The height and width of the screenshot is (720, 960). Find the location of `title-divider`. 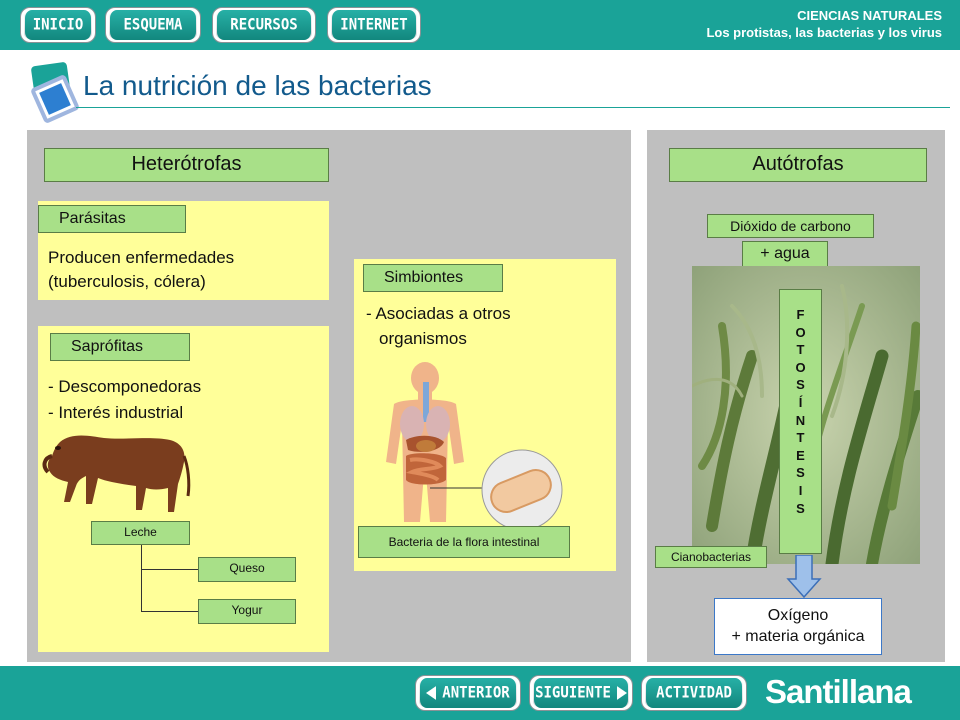

title-divider is located at coordinates (513, 107).